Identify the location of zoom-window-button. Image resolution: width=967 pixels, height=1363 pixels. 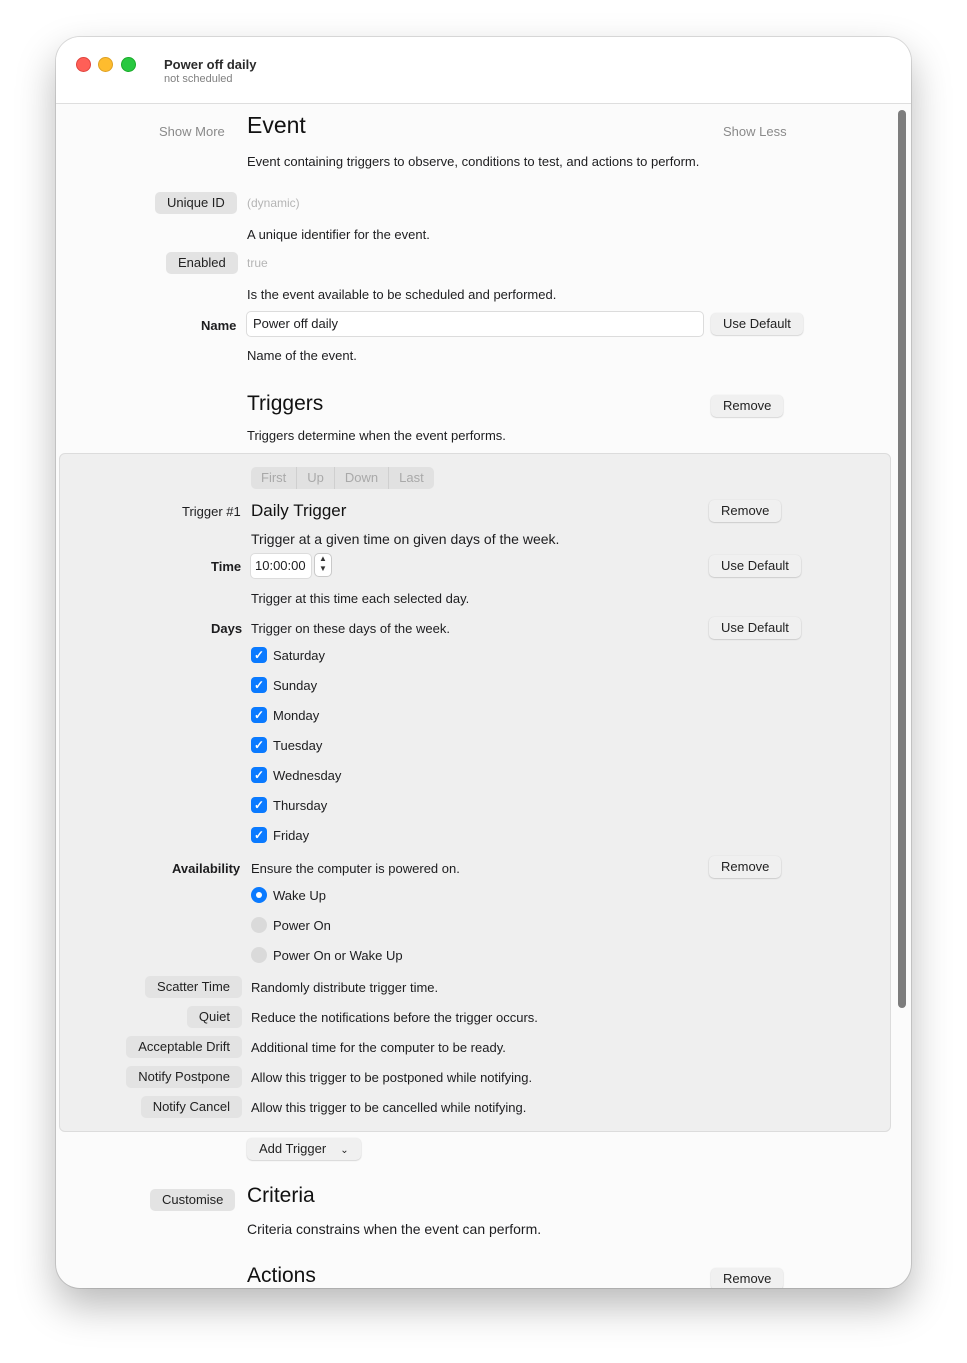
(128, 64).